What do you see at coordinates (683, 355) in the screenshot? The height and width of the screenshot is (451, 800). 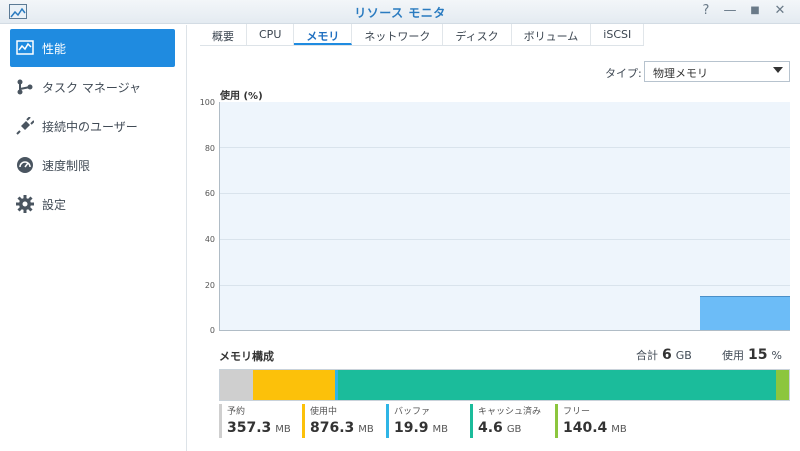 I see `total-unit: GB` at bounding box center [683, 355].